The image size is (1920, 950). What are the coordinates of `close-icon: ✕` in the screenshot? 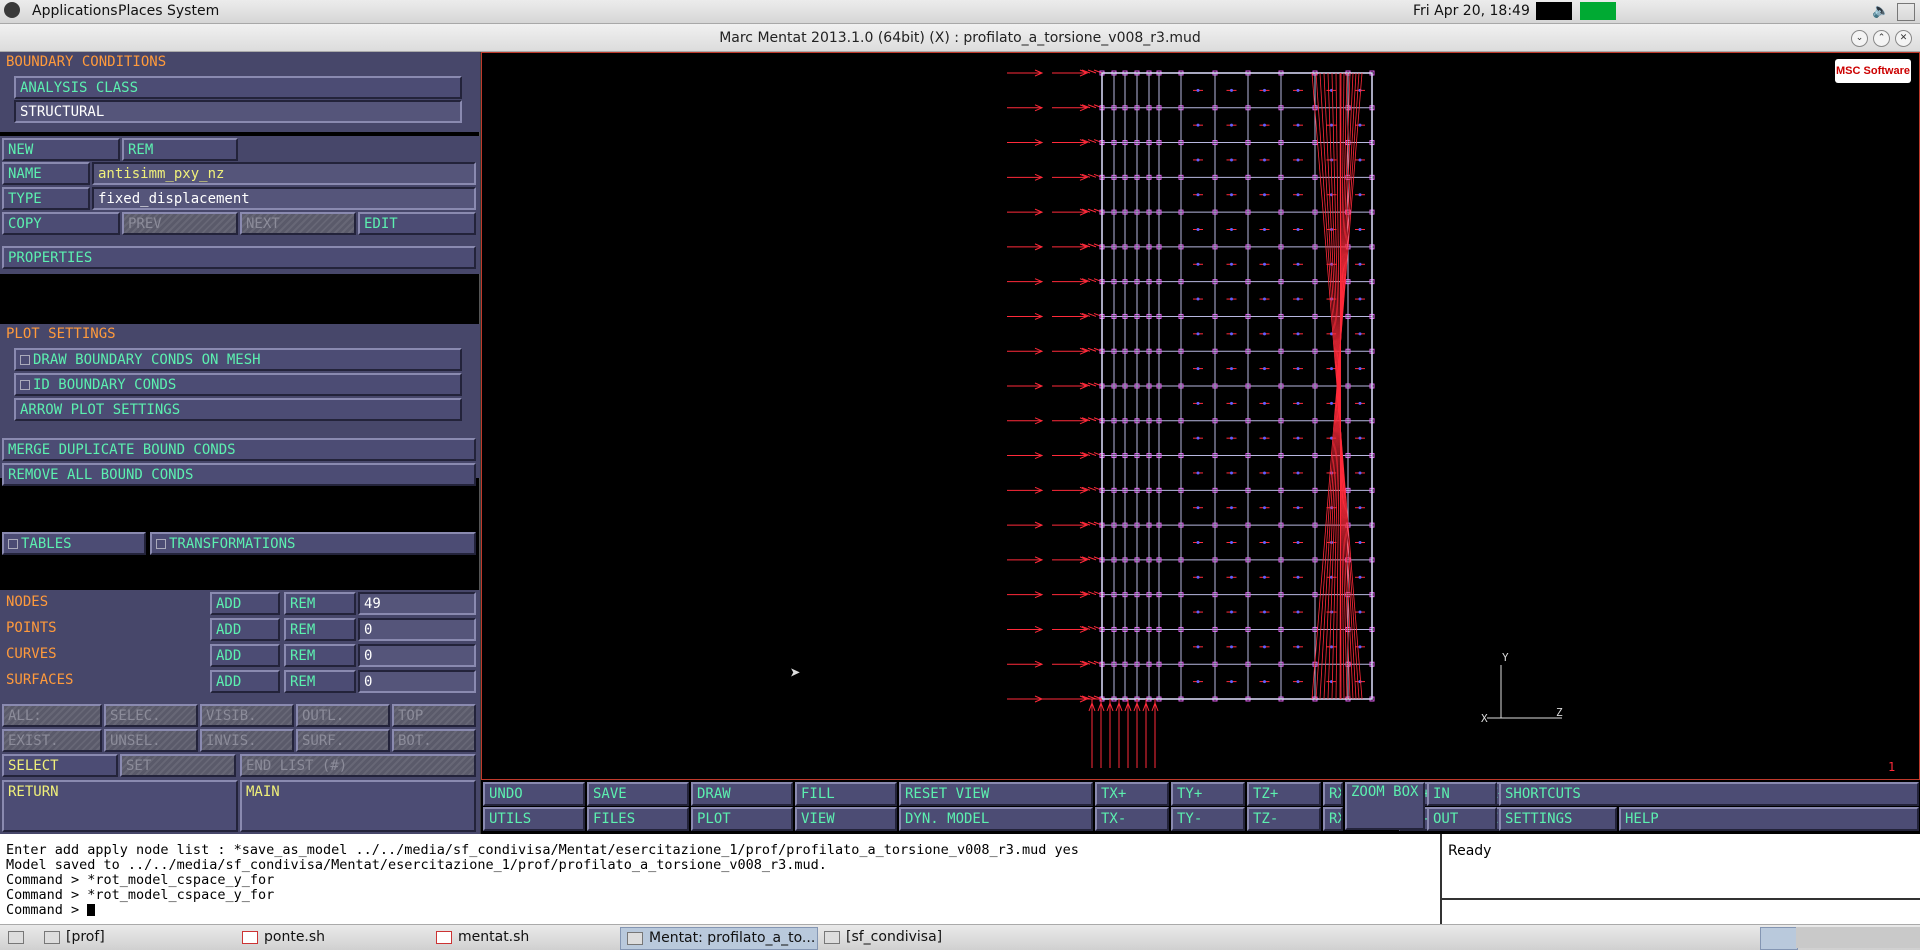 It's located at (1903, 38).